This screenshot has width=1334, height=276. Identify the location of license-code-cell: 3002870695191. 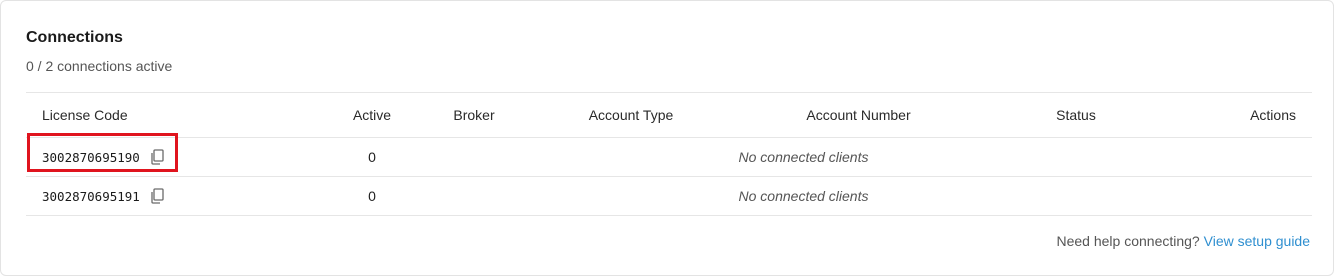
(104, 196).